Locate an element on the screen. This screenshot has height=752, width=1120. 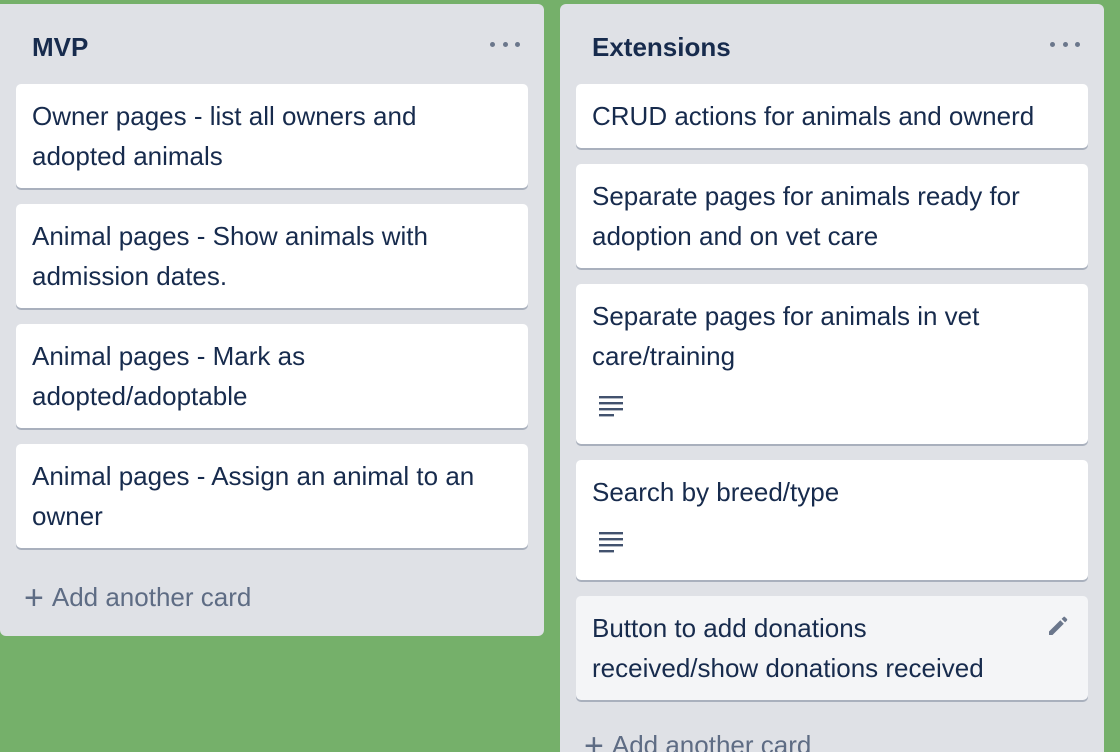
pencil-icon is located at coordinates (1058, 626).